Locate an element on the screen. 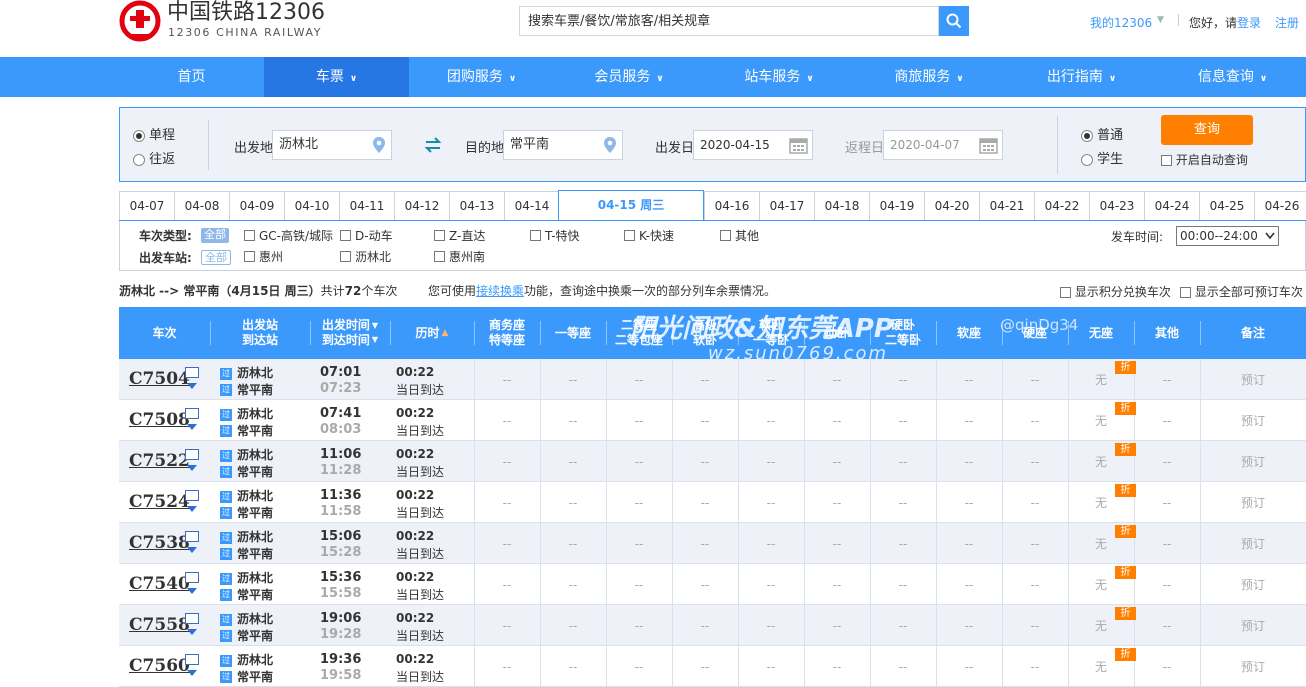  nav-item-0: 首页 is located at coordinates (191, 77).